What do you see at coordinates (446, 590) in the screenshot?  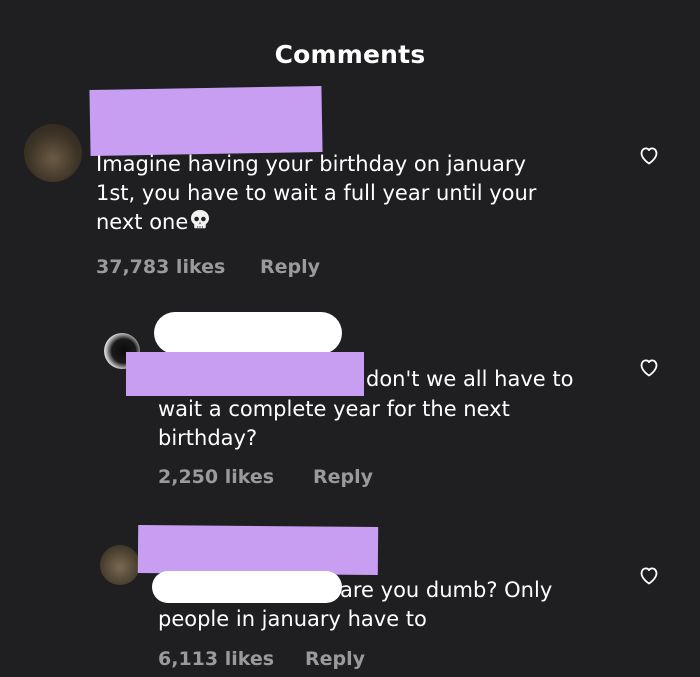 I see `comment-3-line-1: are you dumb? Only` at bounding box center [446, 590].